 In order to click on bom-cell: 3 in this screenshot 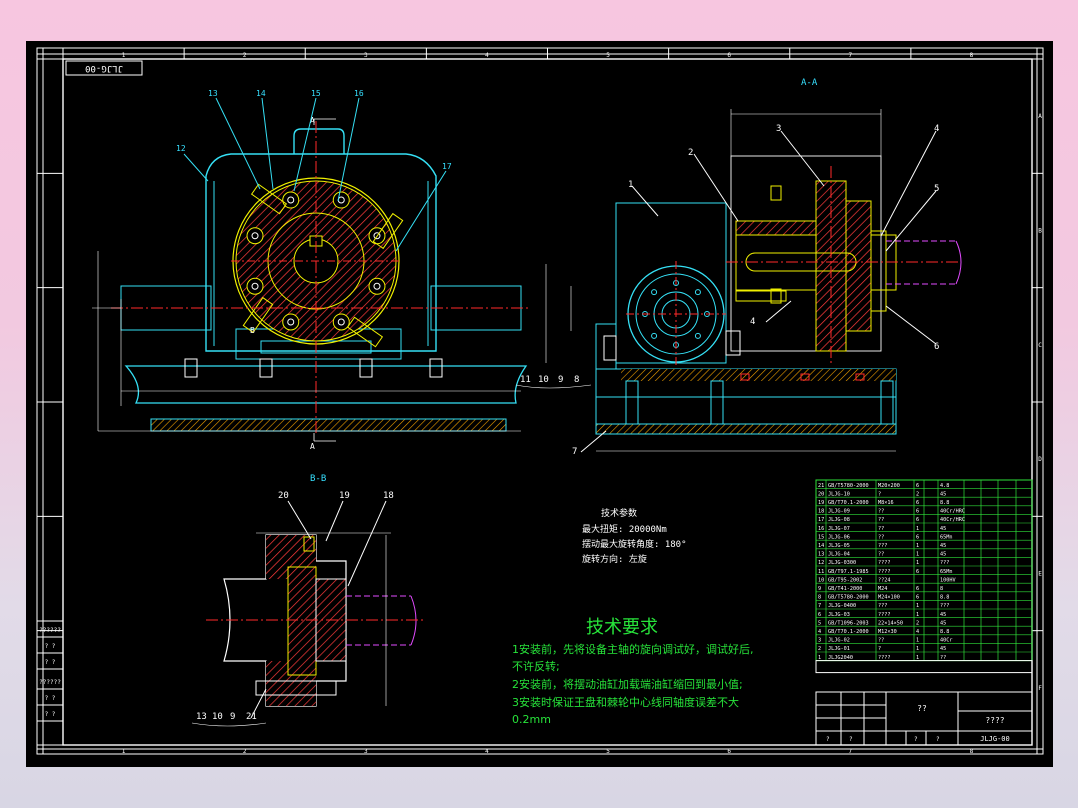, I will do `click(819, 641)`.